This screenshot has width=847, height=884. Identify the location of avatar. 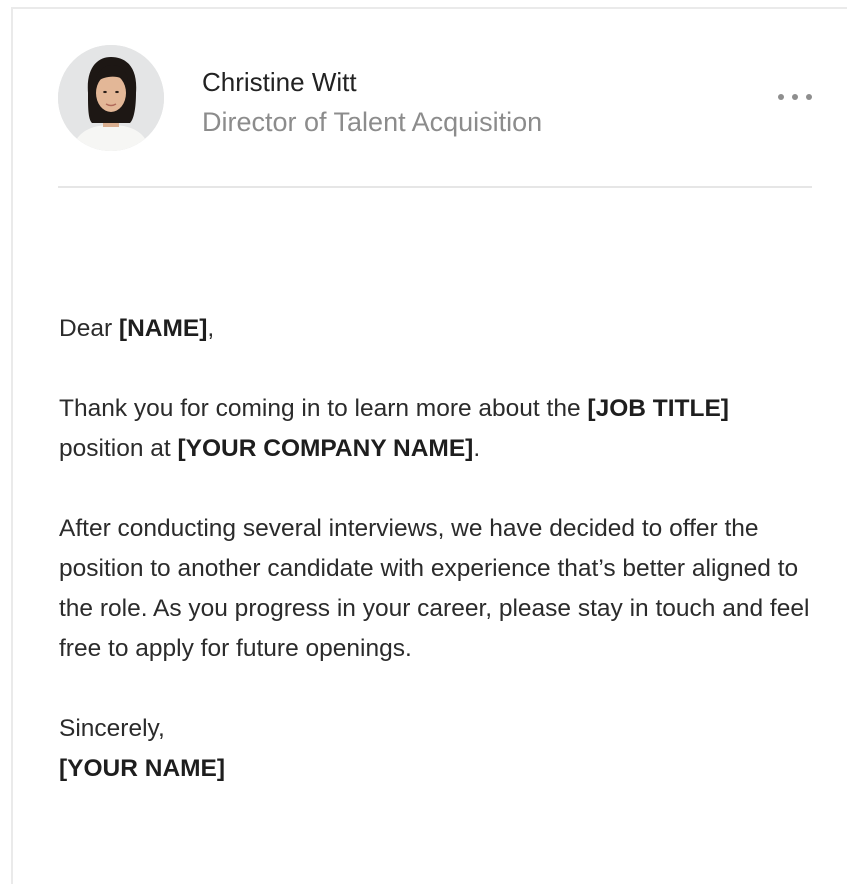
(111, 98).